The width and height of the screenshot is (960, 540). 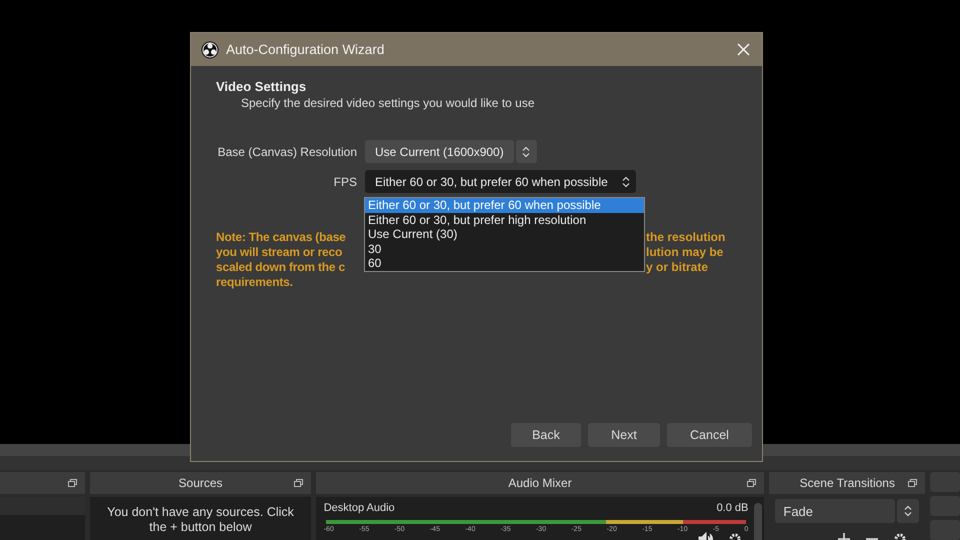 What do you see at coordinates (624, 435) in the screenshot?
I see `dialog-button: Next` at bounding box center [624, 435].